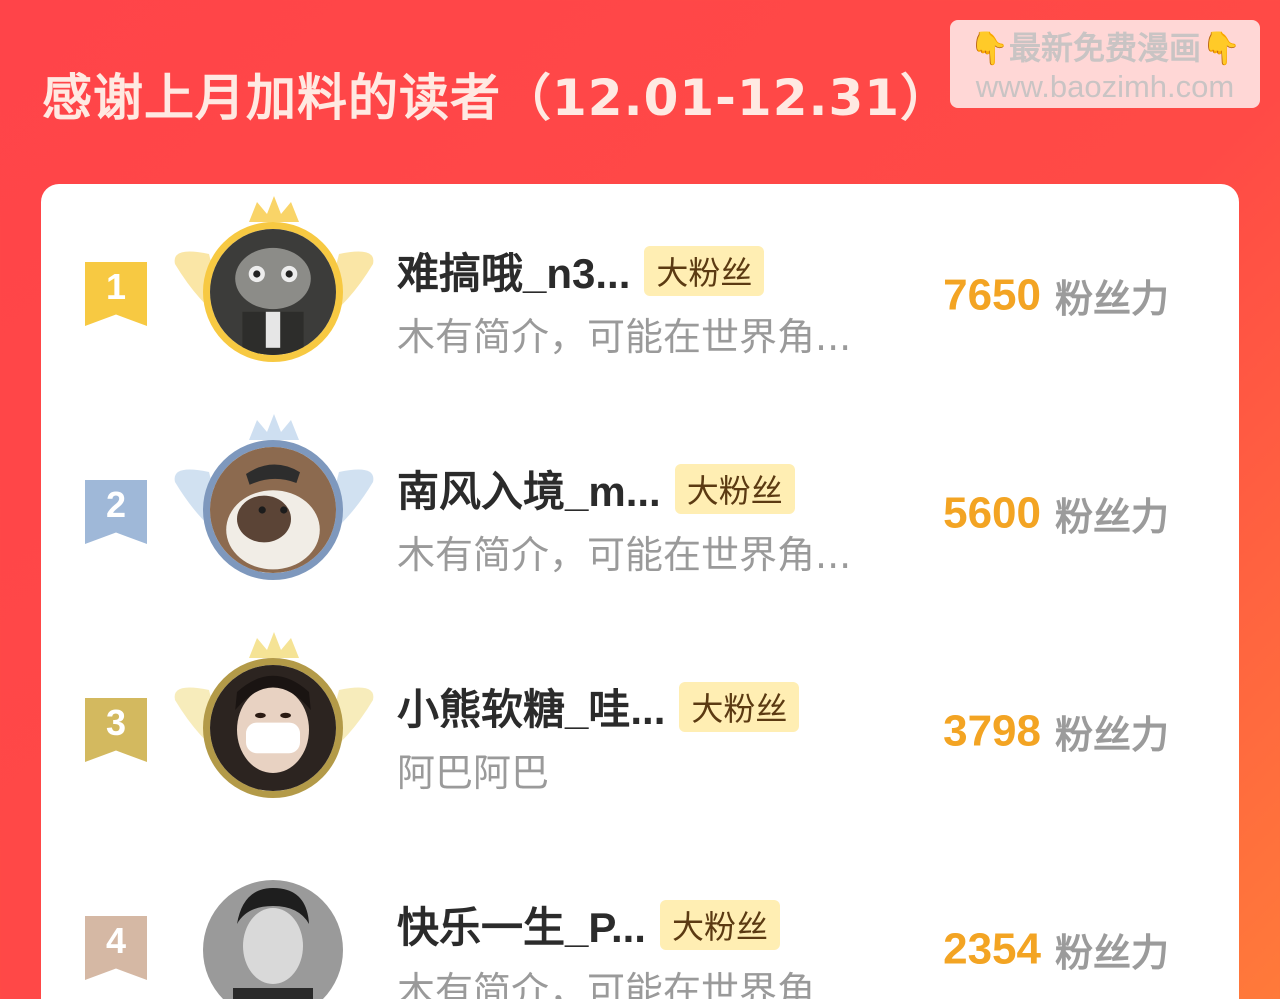  What do you see at coordinates (116, 730) in the screenshot?
I see `rank-badge: 3` at bounding box center [116, 730].